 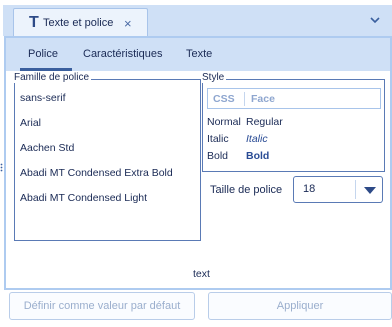 I want to click on style-css-cell: Bold, so click(x=217, y=156).